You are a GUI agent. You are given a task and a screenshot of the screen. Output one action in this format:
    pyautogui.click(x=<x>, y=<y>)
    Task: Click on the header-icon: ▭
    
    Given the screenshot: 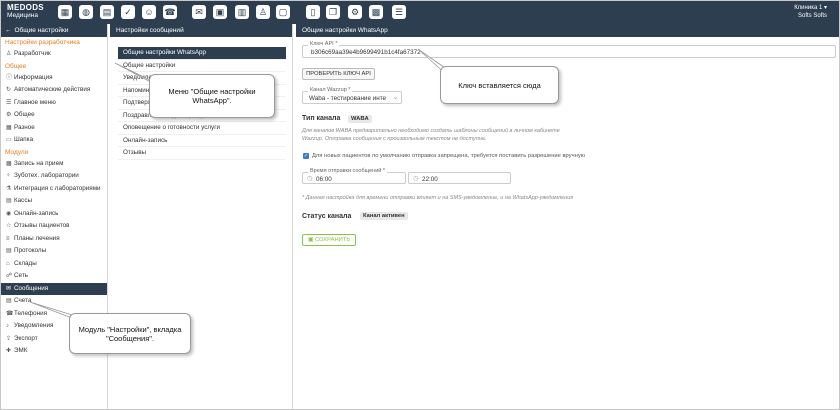 What is the action you would take?
    pyautogui.click(x=9, y=140)
    